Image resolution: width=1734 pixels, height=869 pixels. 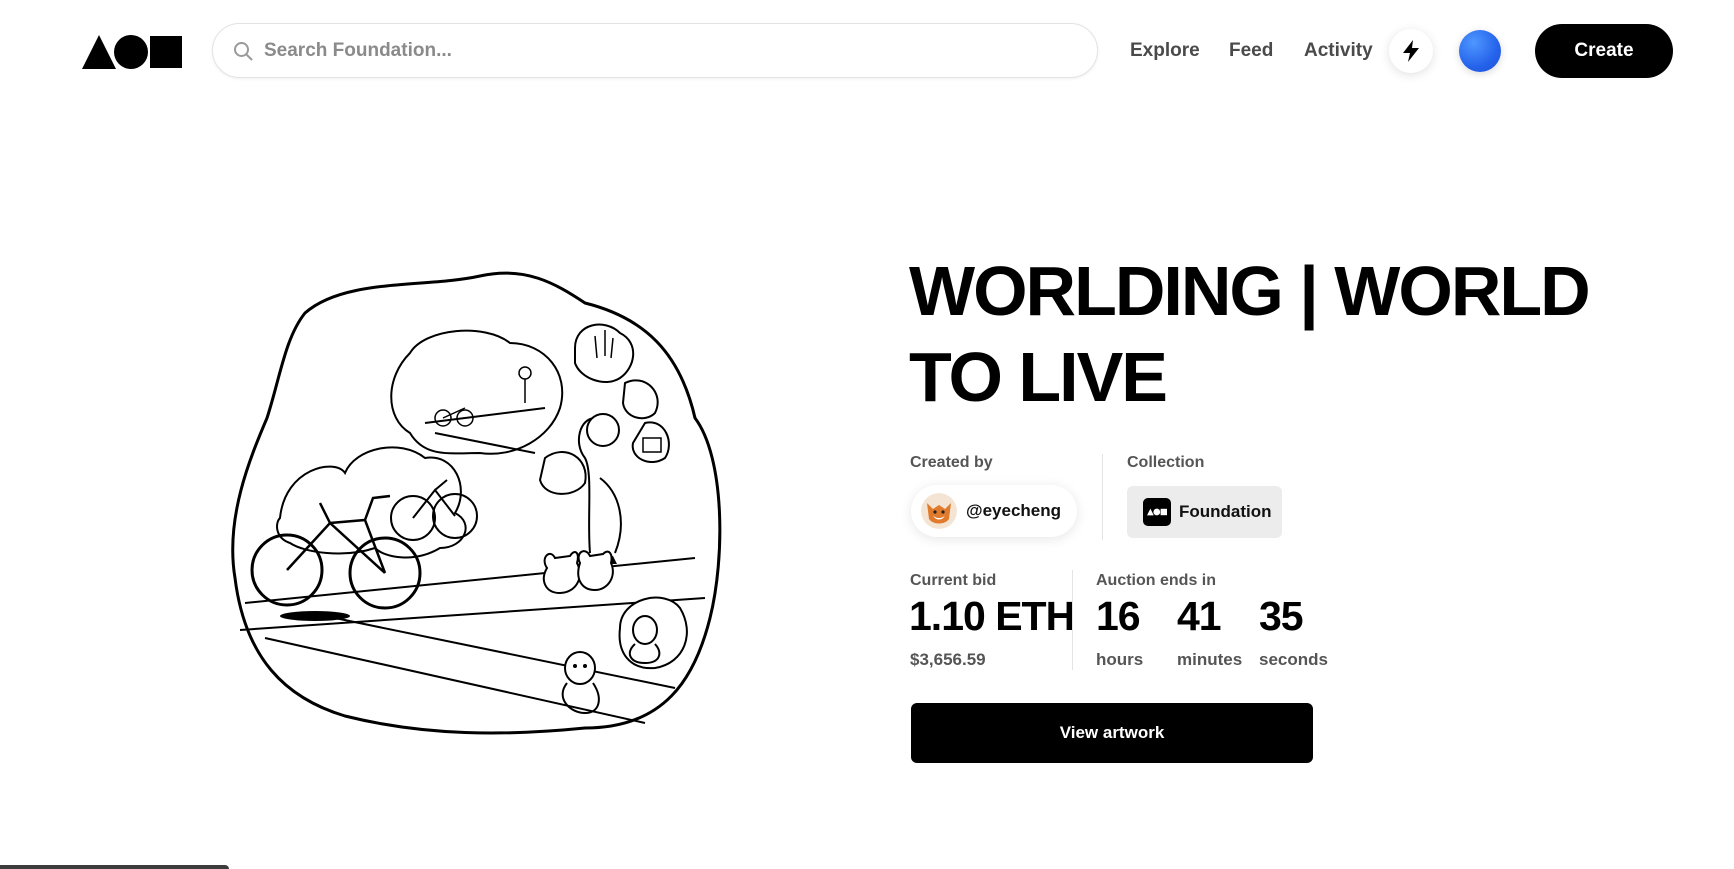 I want to click on collection-logo-icon, so click(x=1157, y=512).